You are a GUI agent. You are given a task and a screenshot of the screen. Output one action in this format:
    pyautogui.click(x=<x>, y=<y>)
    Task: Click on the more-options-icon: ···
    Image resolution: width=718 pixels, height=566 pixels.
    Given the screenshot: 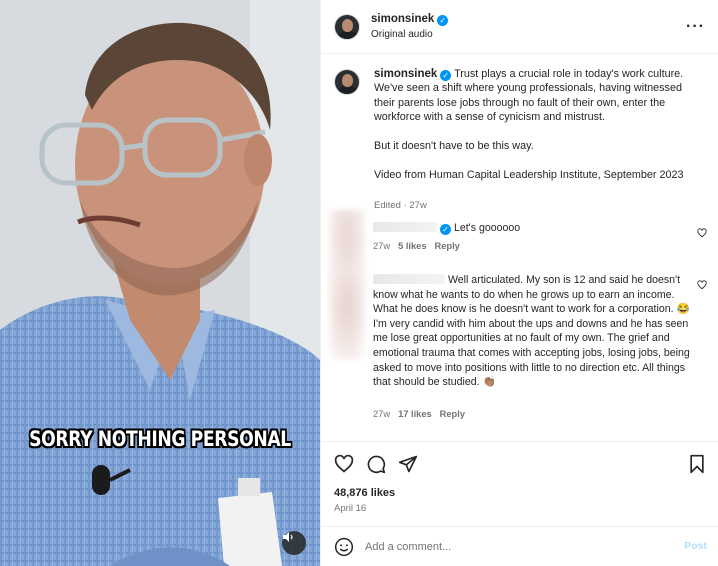 What is the action you would take?
    pyautogui.click(x=695, y=27)
    